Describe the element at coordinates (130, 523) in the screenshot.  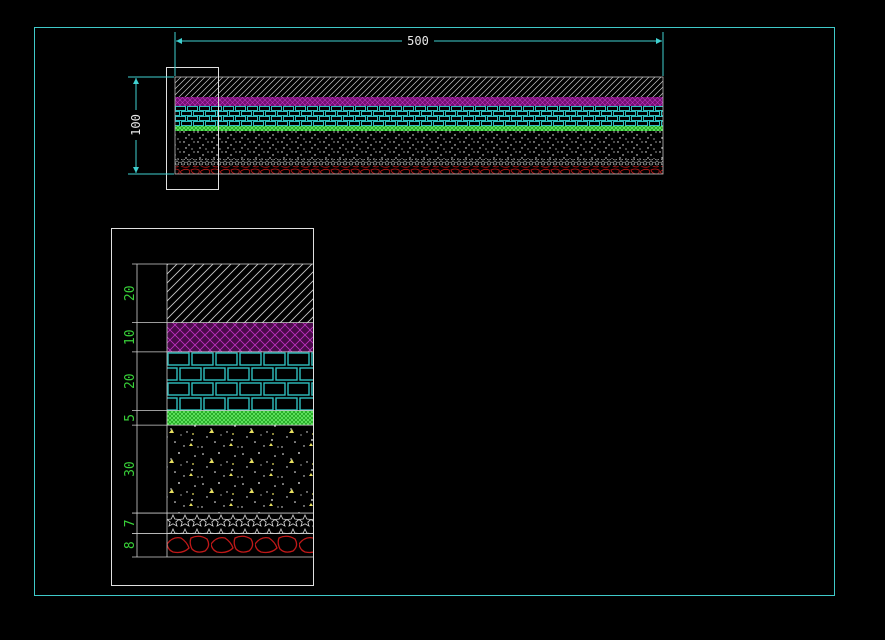
I see `detail-thickness-label: 7` at that location.